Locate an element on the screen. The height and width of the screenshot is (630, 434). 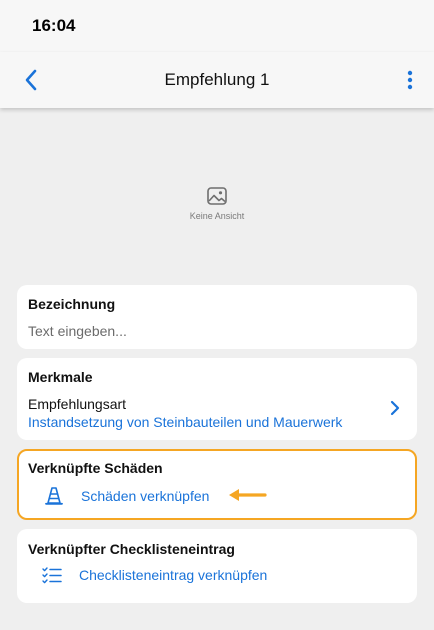
no-view-label: Keine Ansicht is located at coordinates (217, 216).